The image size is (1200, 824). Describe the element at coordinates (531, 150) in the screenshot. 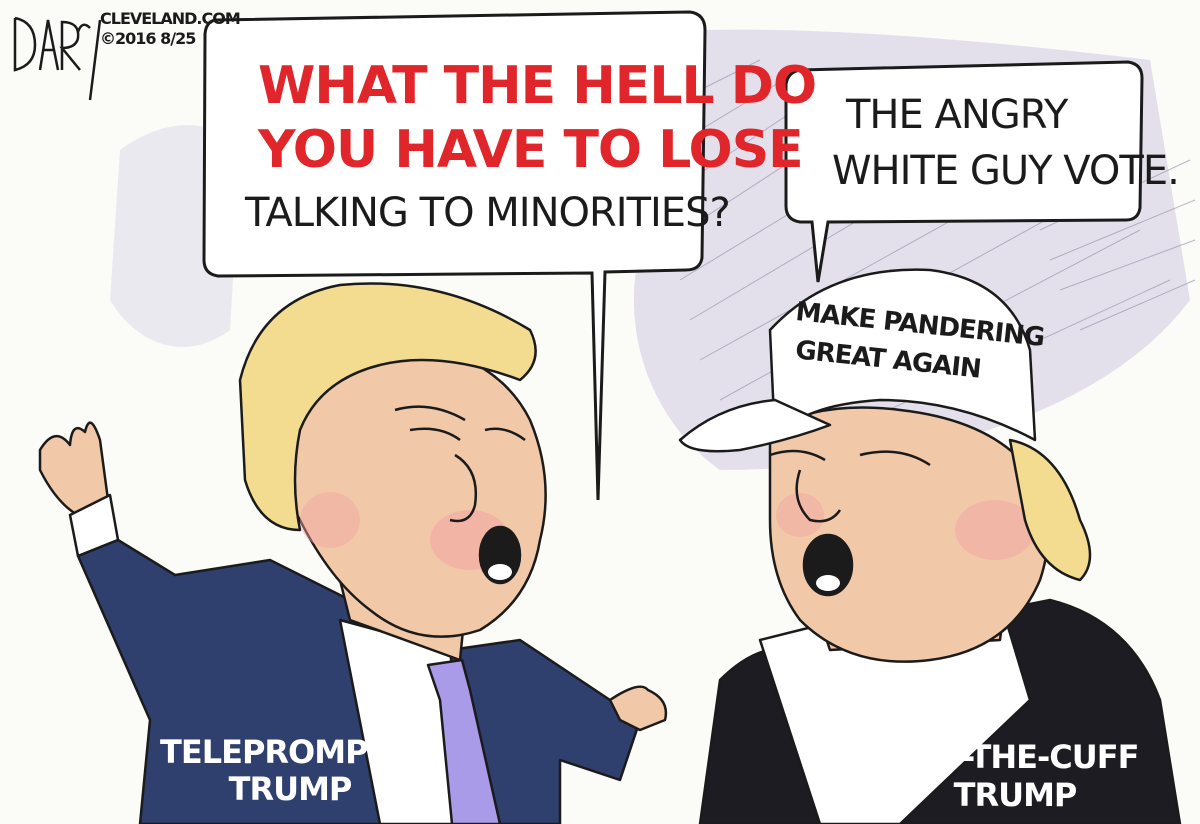

I see `left-bubble-line-2: YOU HAVE TO LOSE` at that location.